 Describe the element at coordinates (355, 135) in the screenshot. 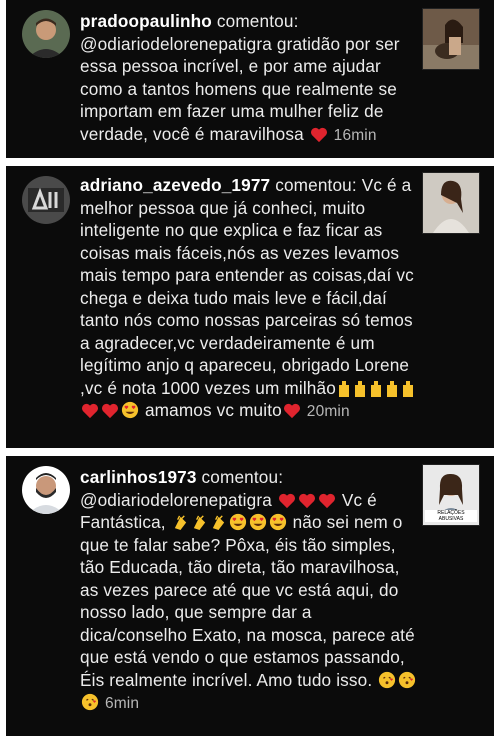

I see `comment-time: 16min` at that location.